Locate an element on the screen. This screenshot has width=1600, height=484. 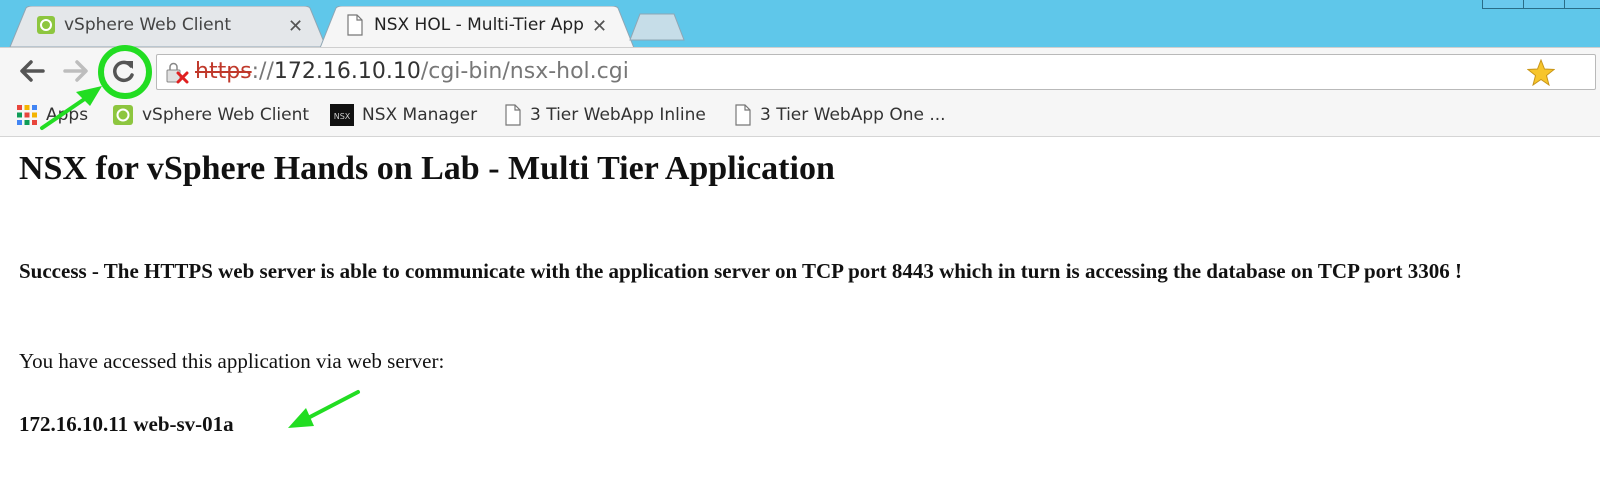
back-button is located at coordinates (32, 71).